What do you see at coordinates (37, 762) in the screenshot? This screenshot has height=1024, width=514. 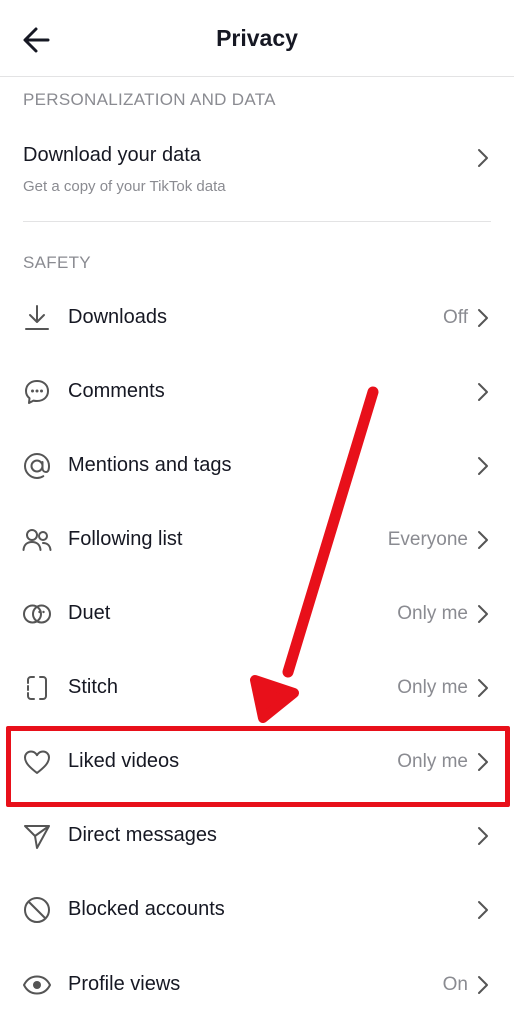 I see `heart-icon` at bounding box center [37, 762].